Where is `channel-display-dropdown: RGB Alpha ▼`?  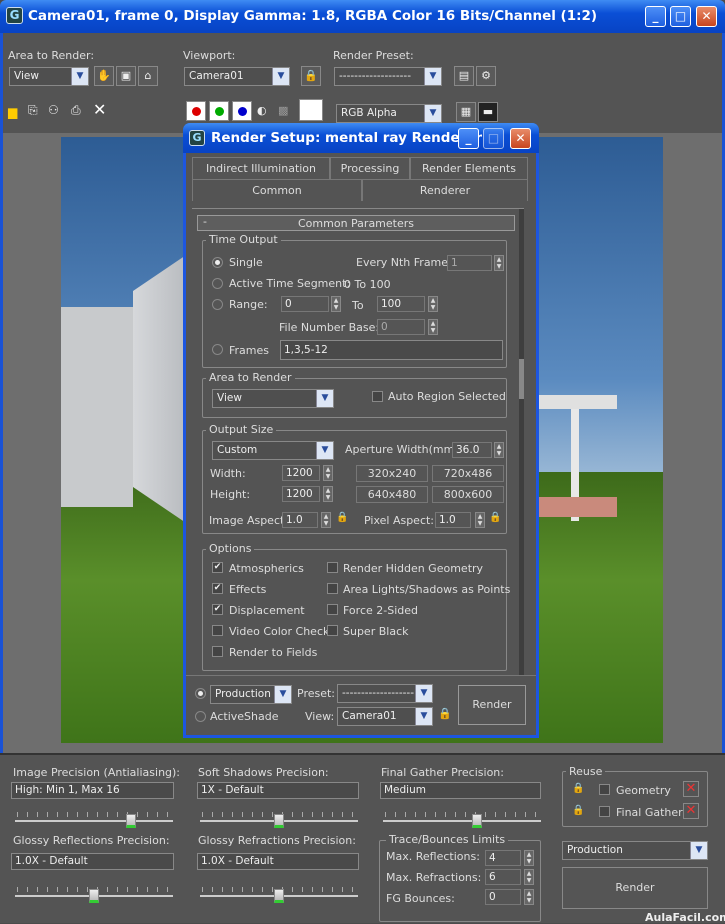 channel-display-dropdown: RGB Alpha ▼ is located at coordinates (389, 113).